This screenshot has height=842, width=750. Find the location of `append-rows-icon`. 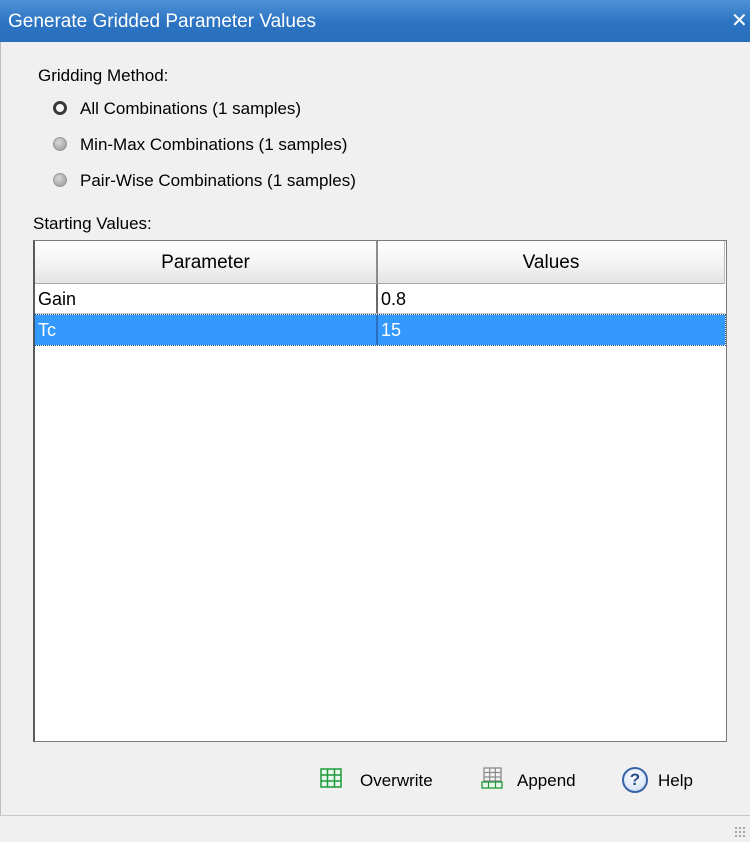

append-rows-icon is located at coordinates (492, 778).